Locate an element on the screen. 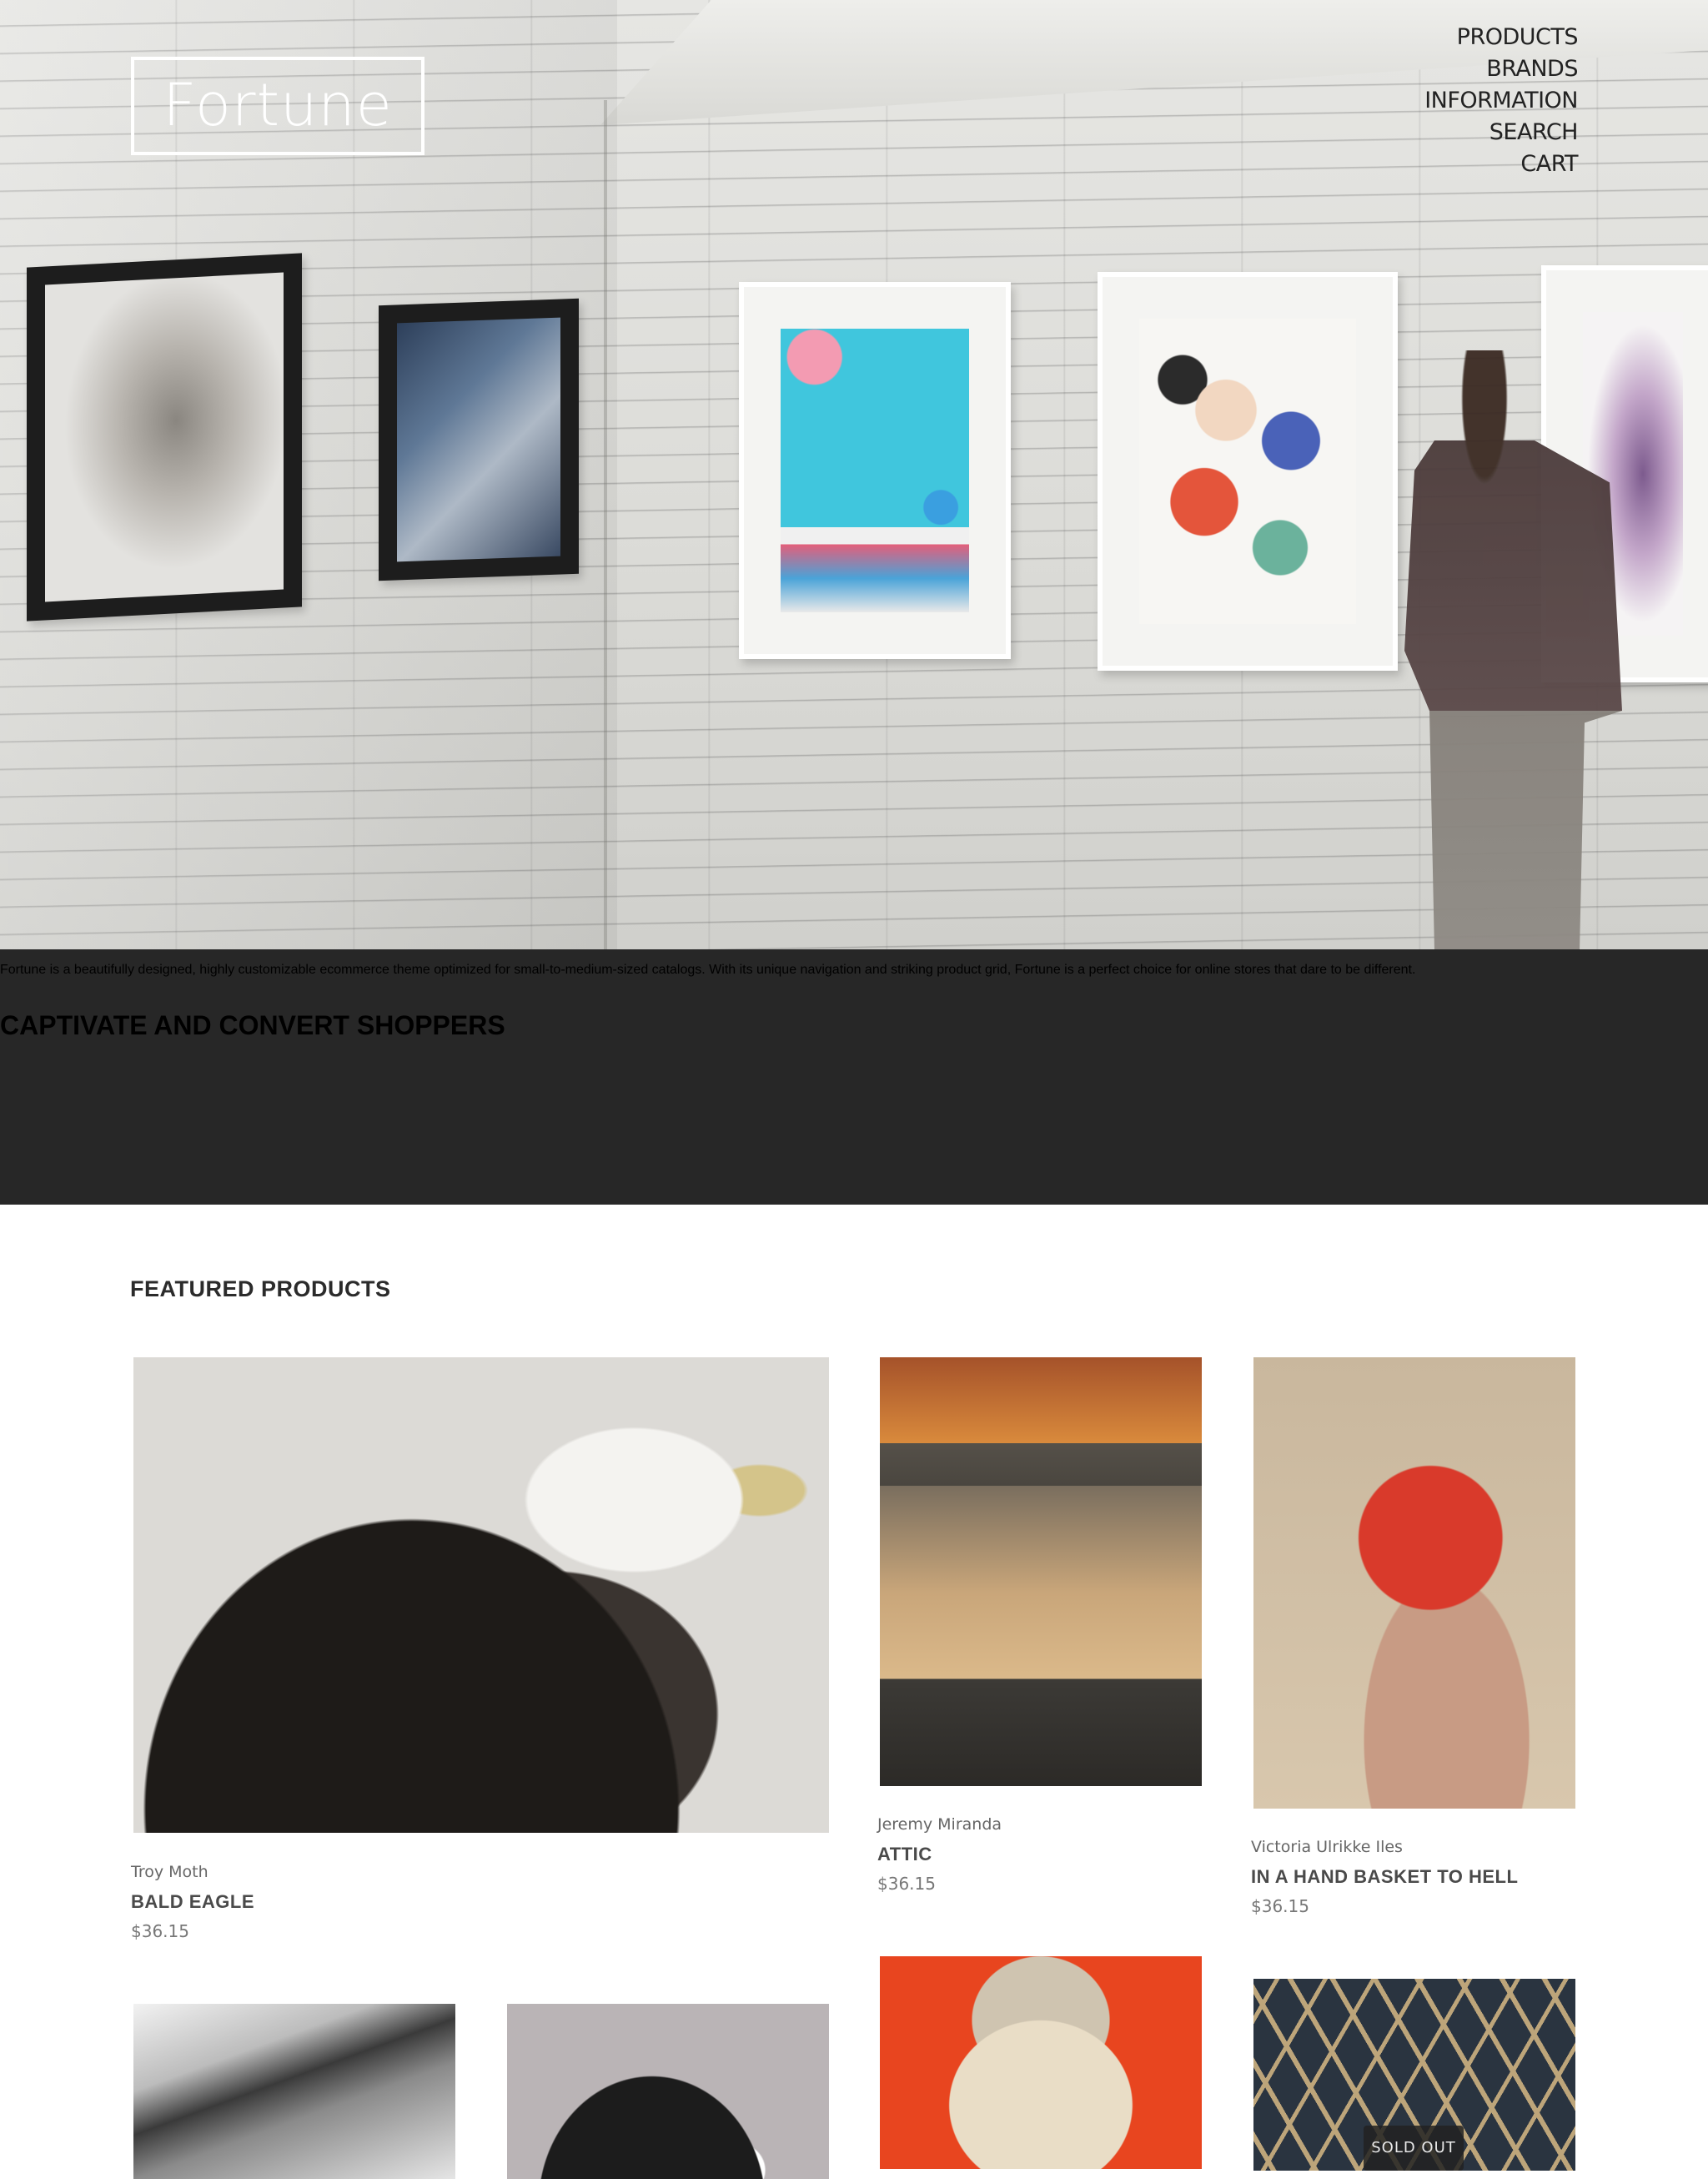 Image resolution: width=1708 pixels, height=2179 pixels. wall-corner is located at coordinates (605, 524).